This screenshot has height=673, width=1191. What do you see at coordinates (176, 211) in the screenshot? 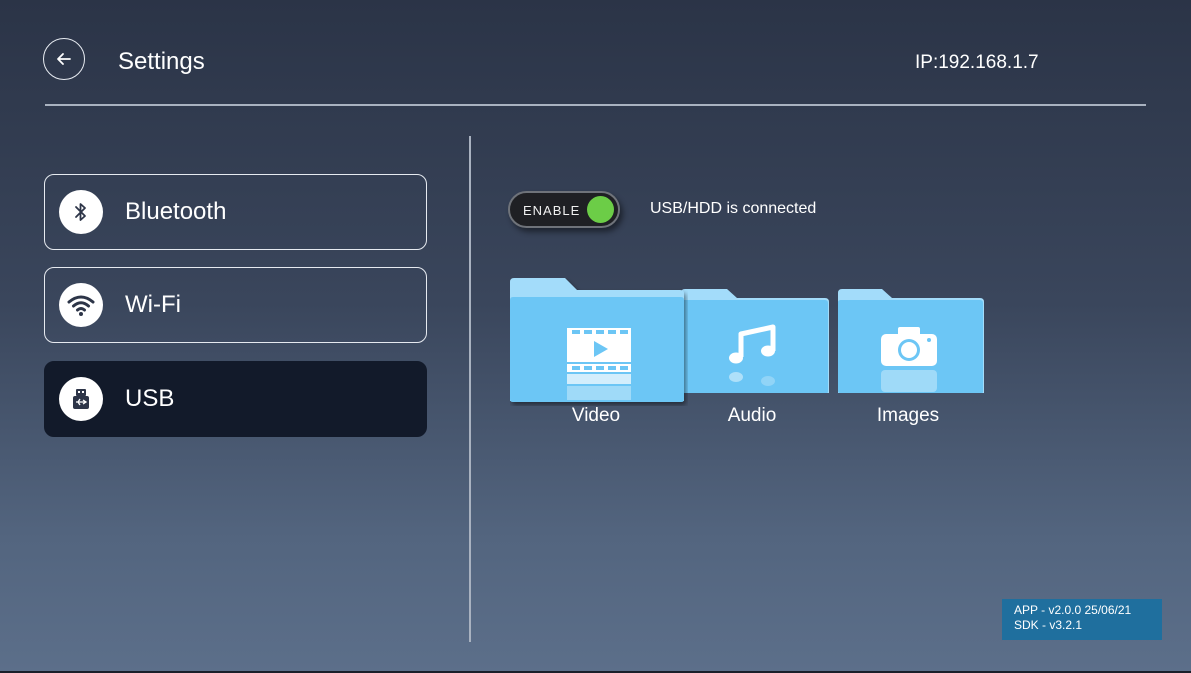
I see `sidebar-item-label: Bluetooth` at bounding box center [176, 211].